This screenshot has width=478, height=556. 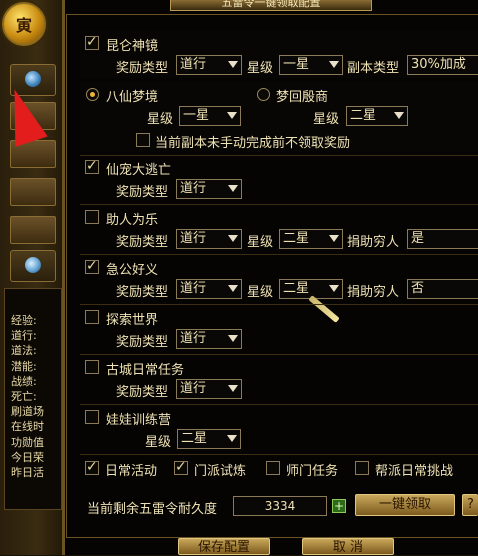 I want to click on stat-potential: 潜能:, so click(x=24, y=366).